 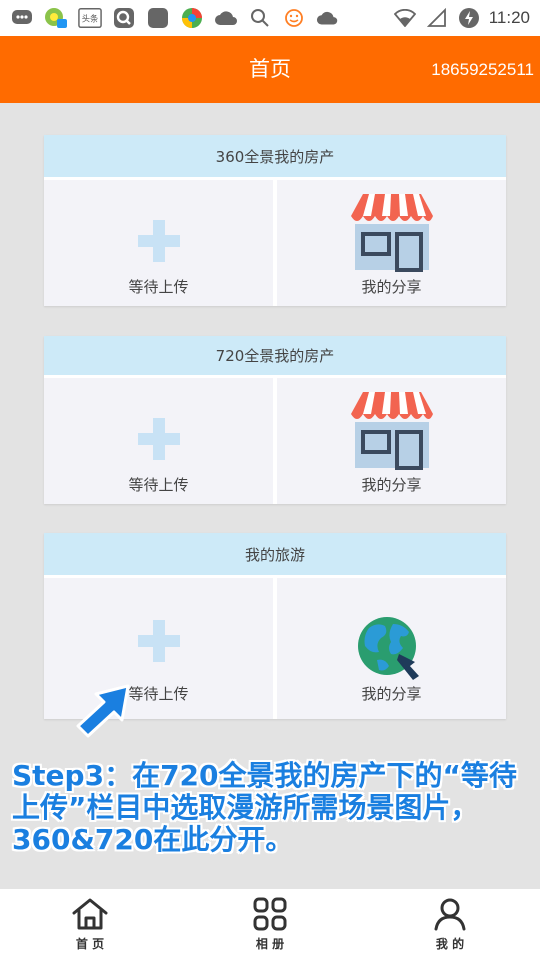 What do you see at coordinates (90, 914) in the screenshot?
I see `home-icon` at bounding box center [90, 914].